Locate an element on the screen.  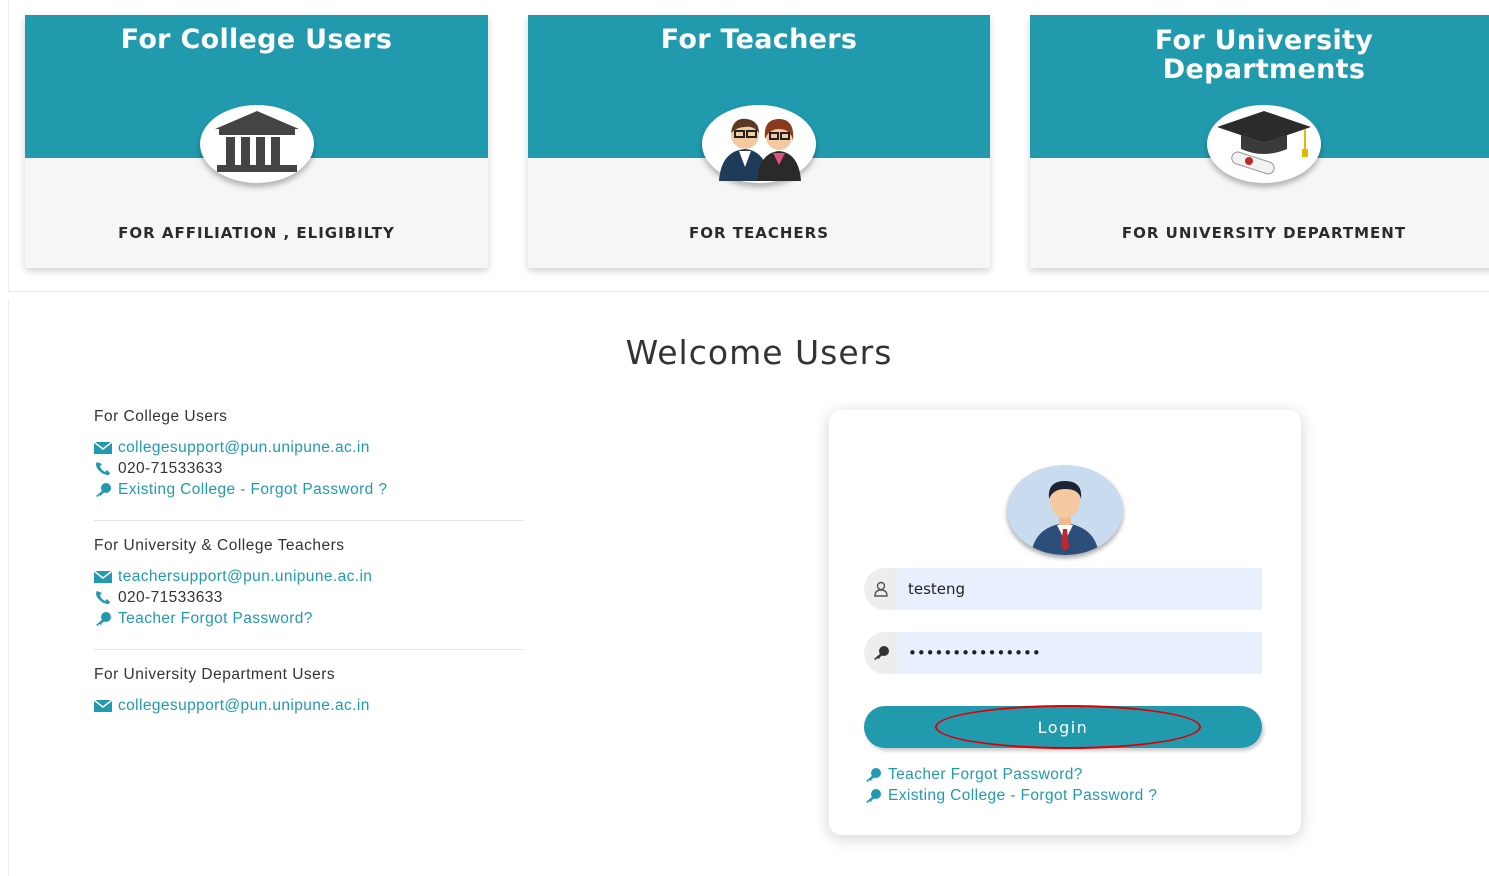
card-subtitle: FOR AFFILIATION , ELIGIBILTY is located at coordinates (256, 233).